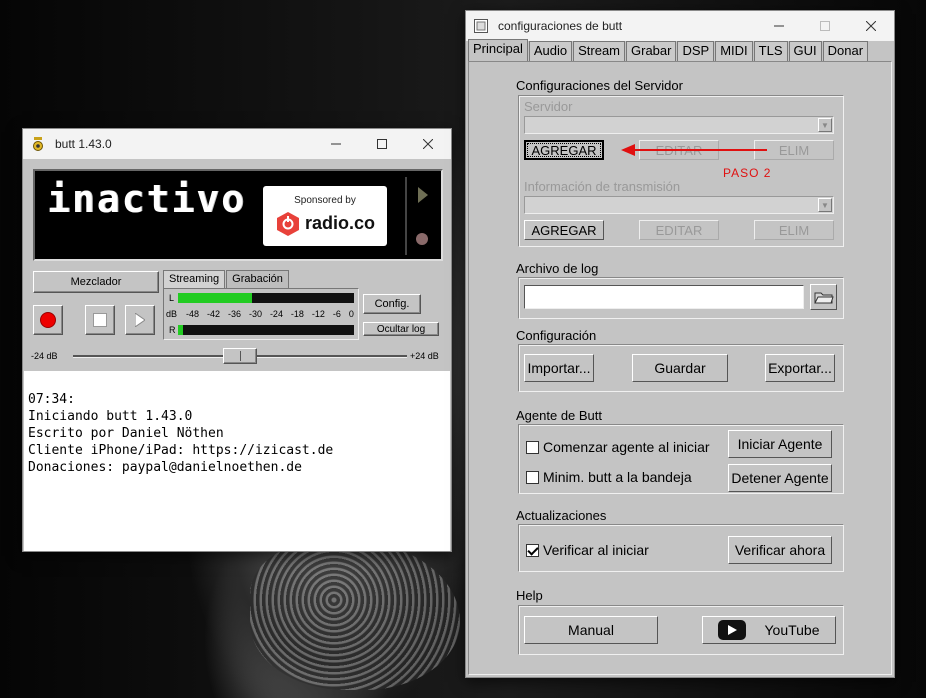 The height and width of the screenshot is (698, 926). Describe the element at coordinates (780, 550) in the screenshot. I see `check-now-button: Verificar ahora` at that location.